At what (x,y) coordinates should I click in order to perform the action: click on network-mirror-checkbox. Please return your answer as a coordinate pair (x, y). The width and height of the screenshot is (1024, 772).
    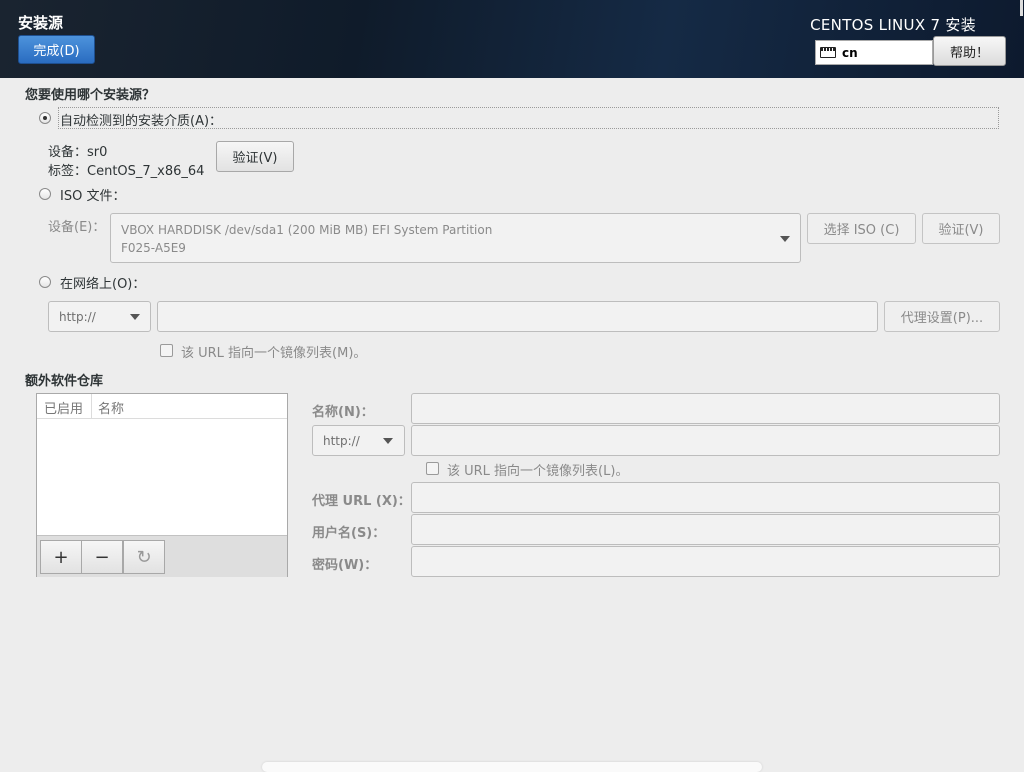
    Looking at the image, I should click on (166, 350).